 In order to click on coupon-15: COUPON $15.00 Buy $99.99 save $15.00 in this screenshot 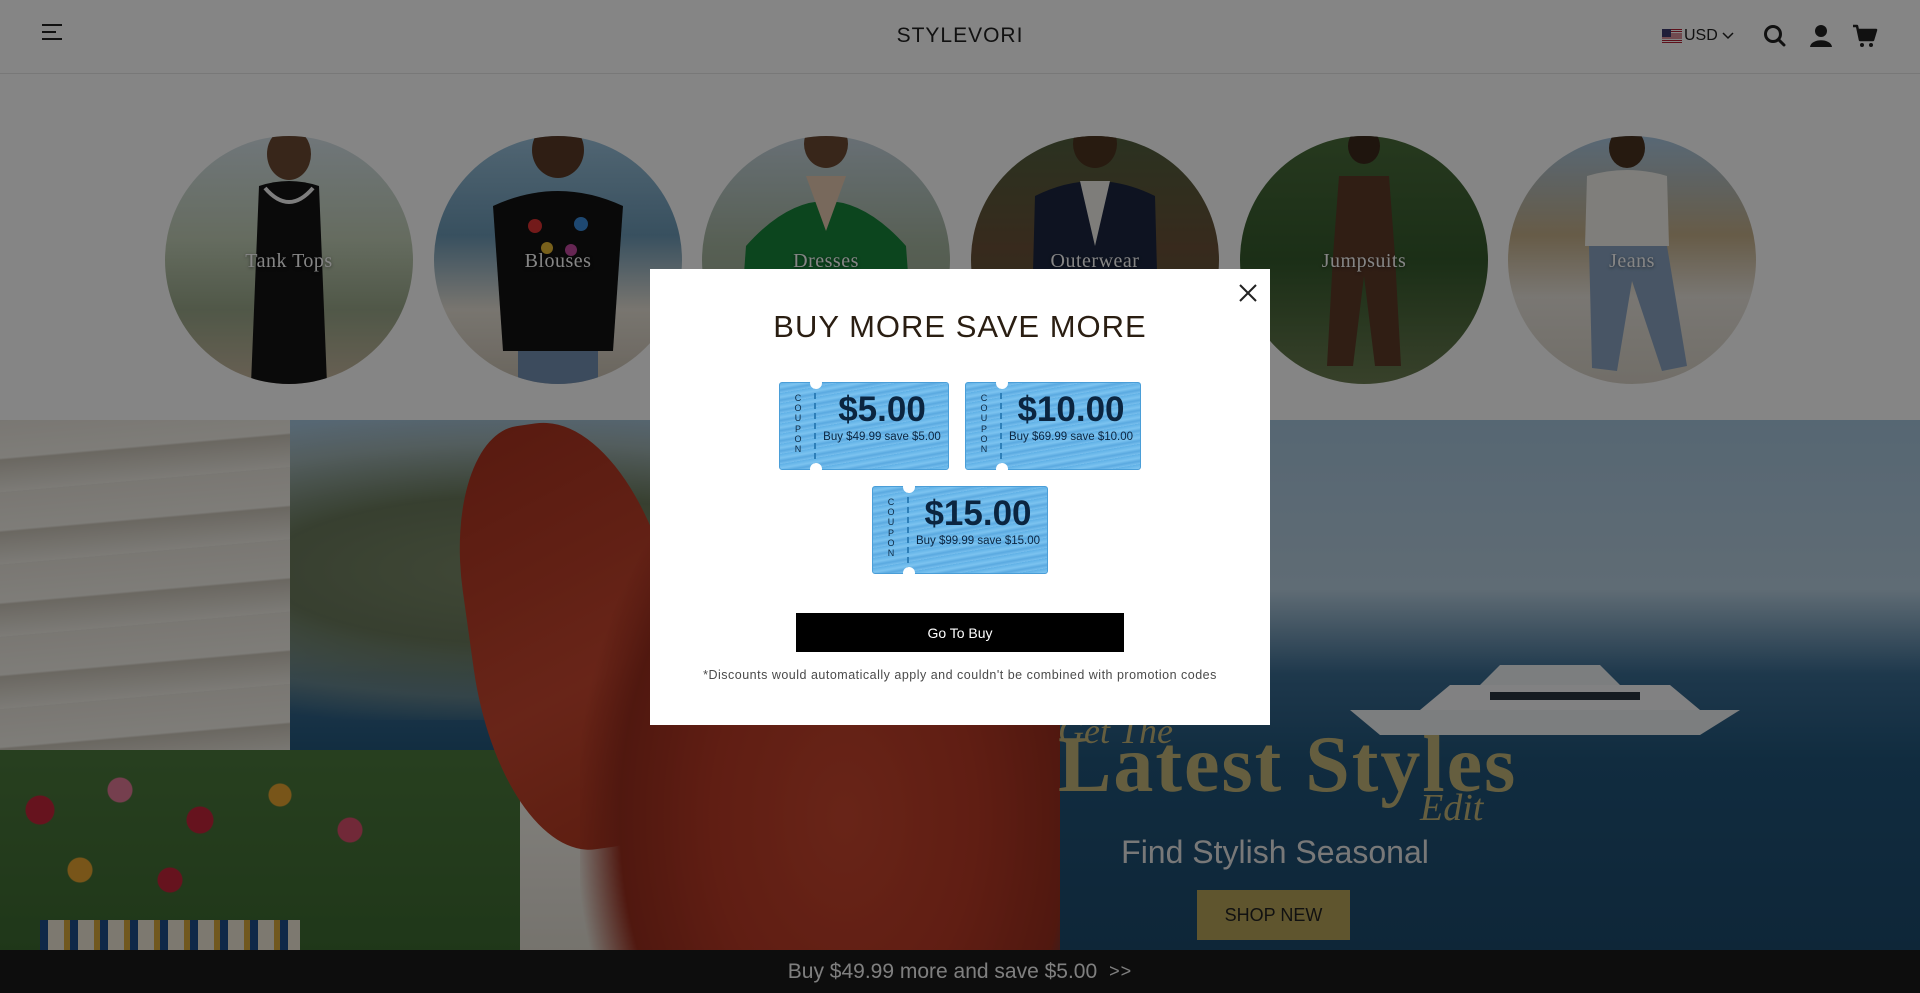, I will do `click(960, 530)`.